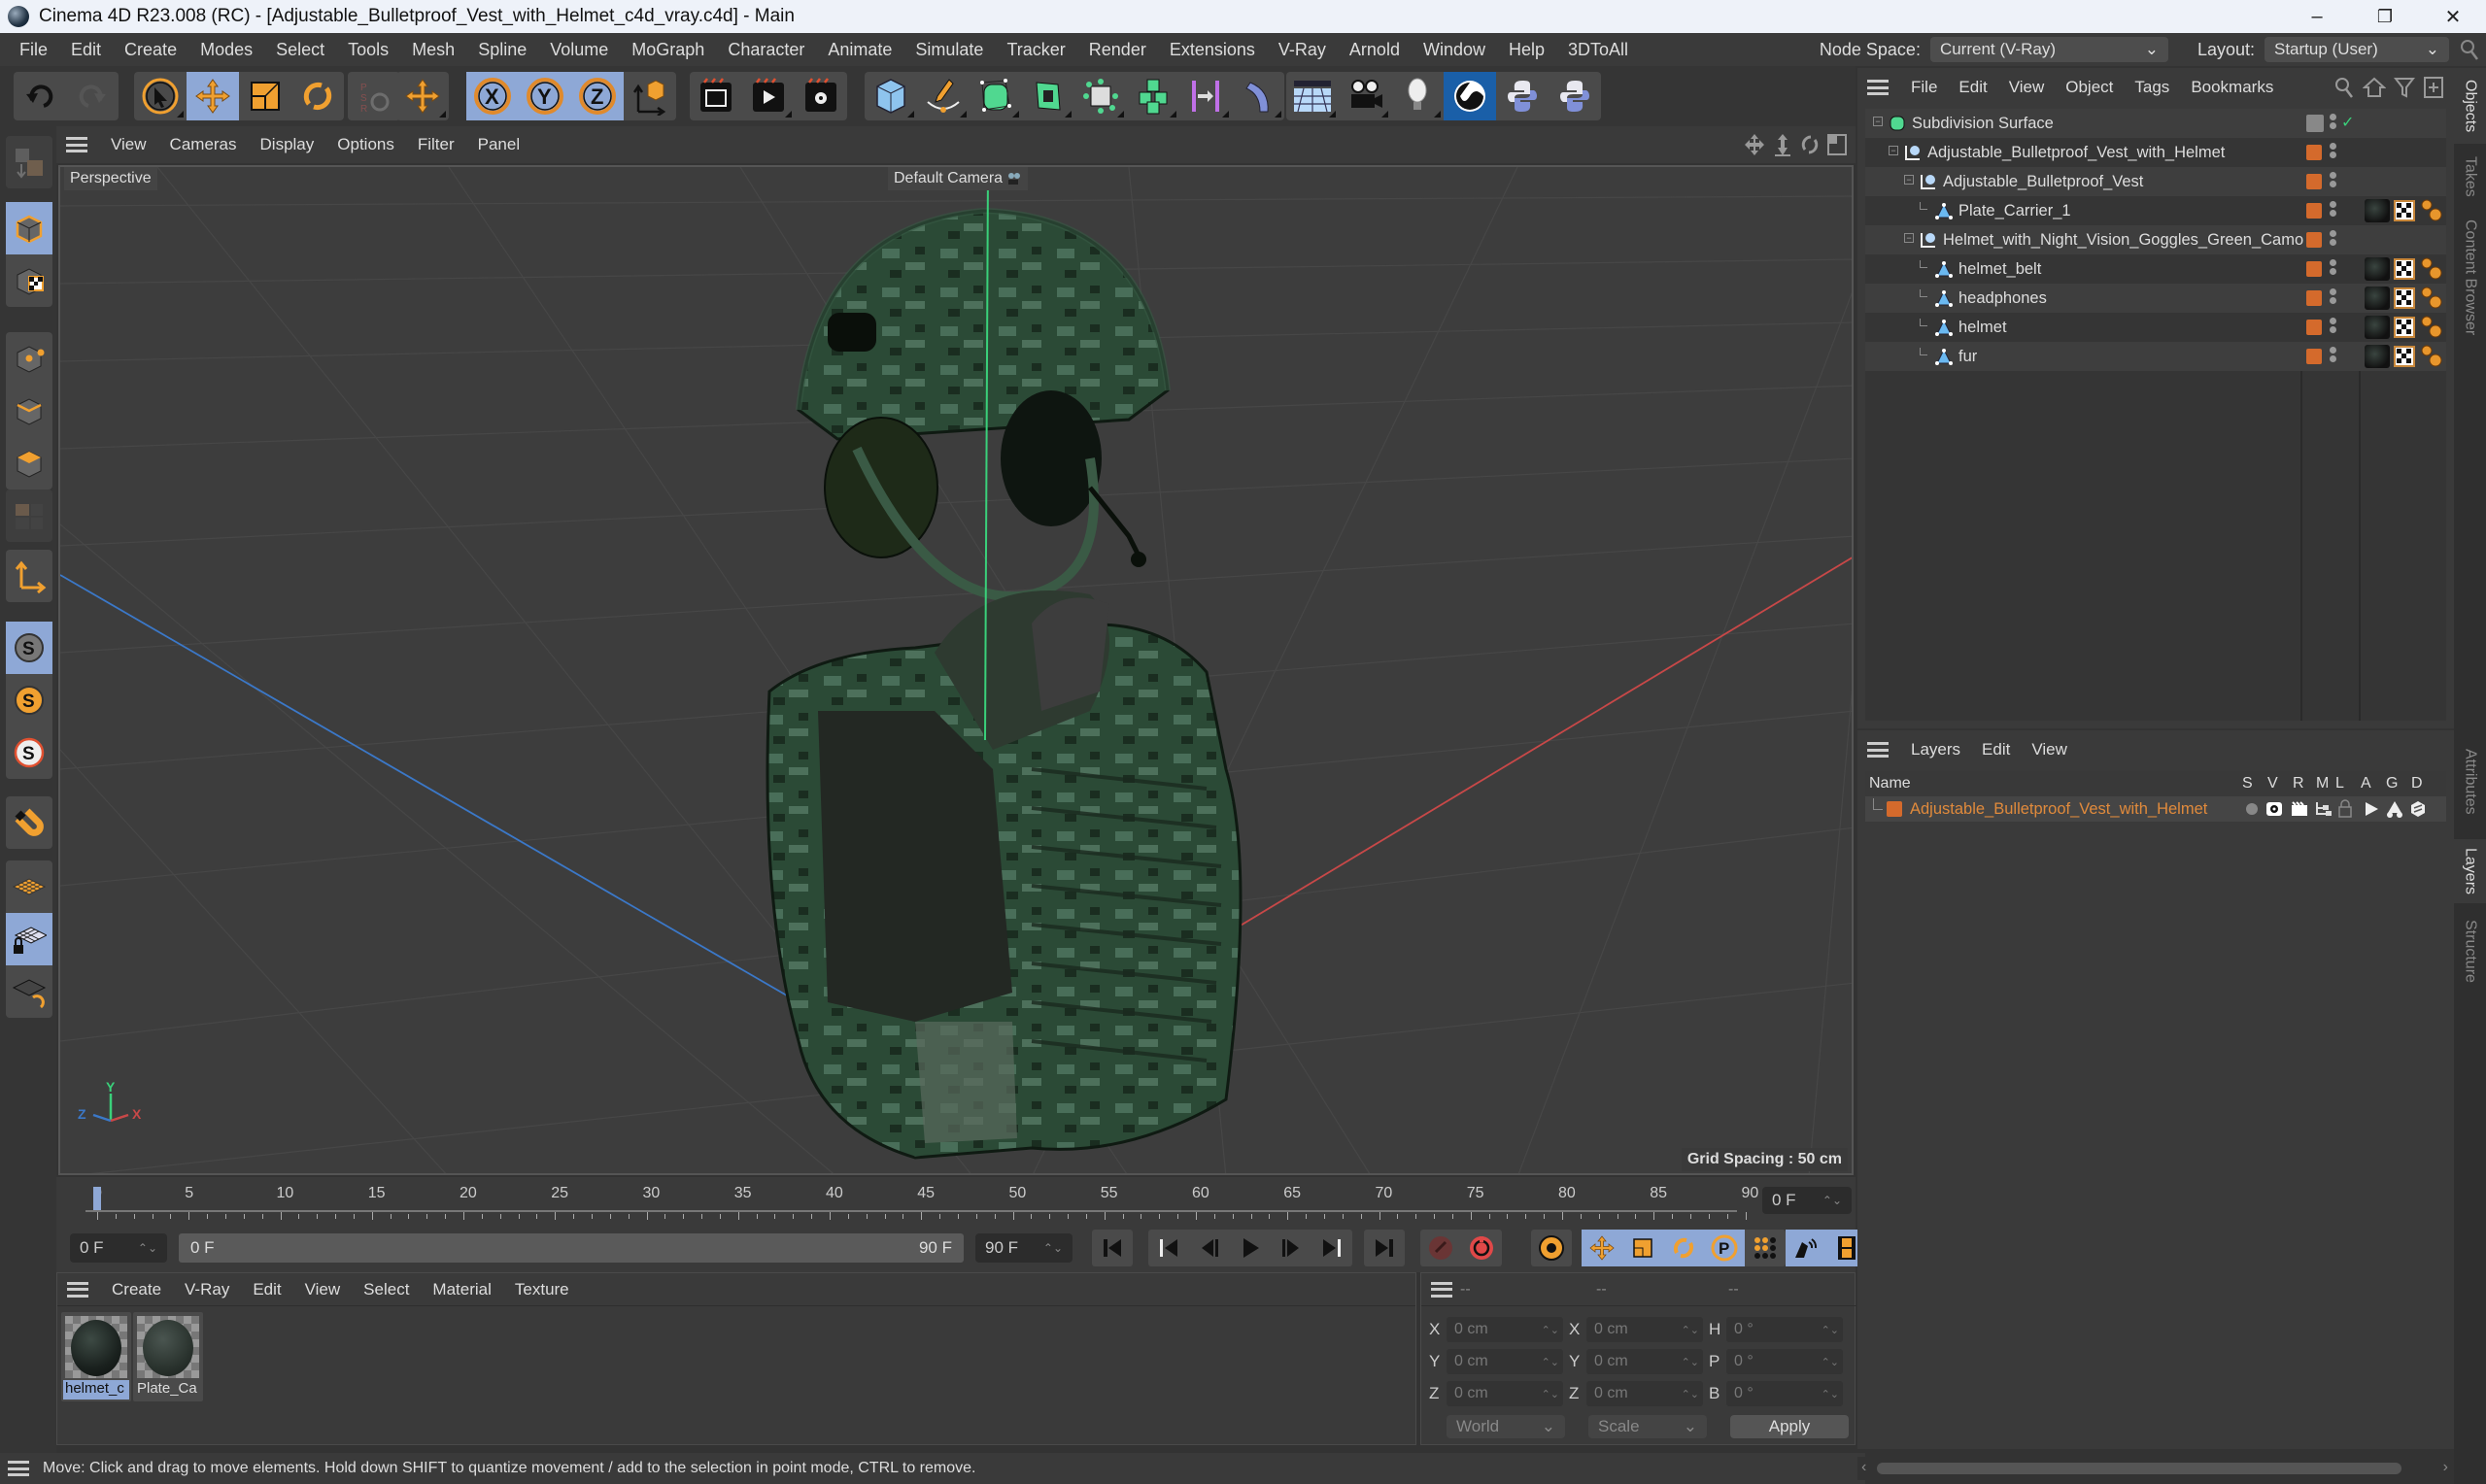 The height and width of the screenshot is (1484, 2486). Describe the element at coordinates (1724, 1248) in the screenshot. I see `key-parameter-button: P` at that location.